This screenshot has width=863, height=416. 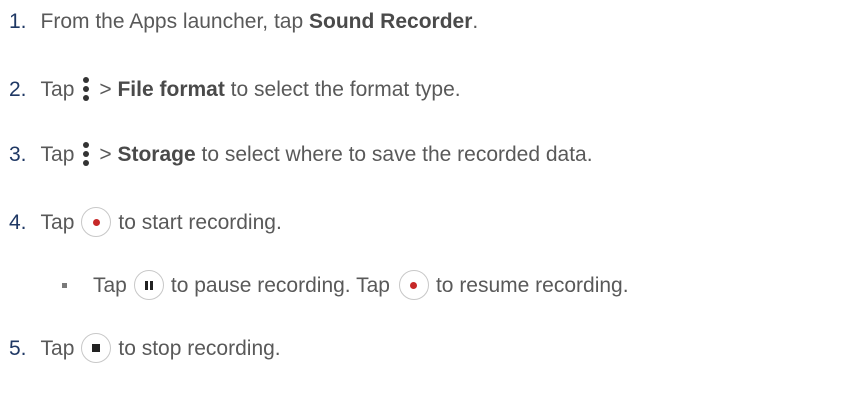 I want to click on step-4: 4. Tap to start recording., so click(x=145, y=222).